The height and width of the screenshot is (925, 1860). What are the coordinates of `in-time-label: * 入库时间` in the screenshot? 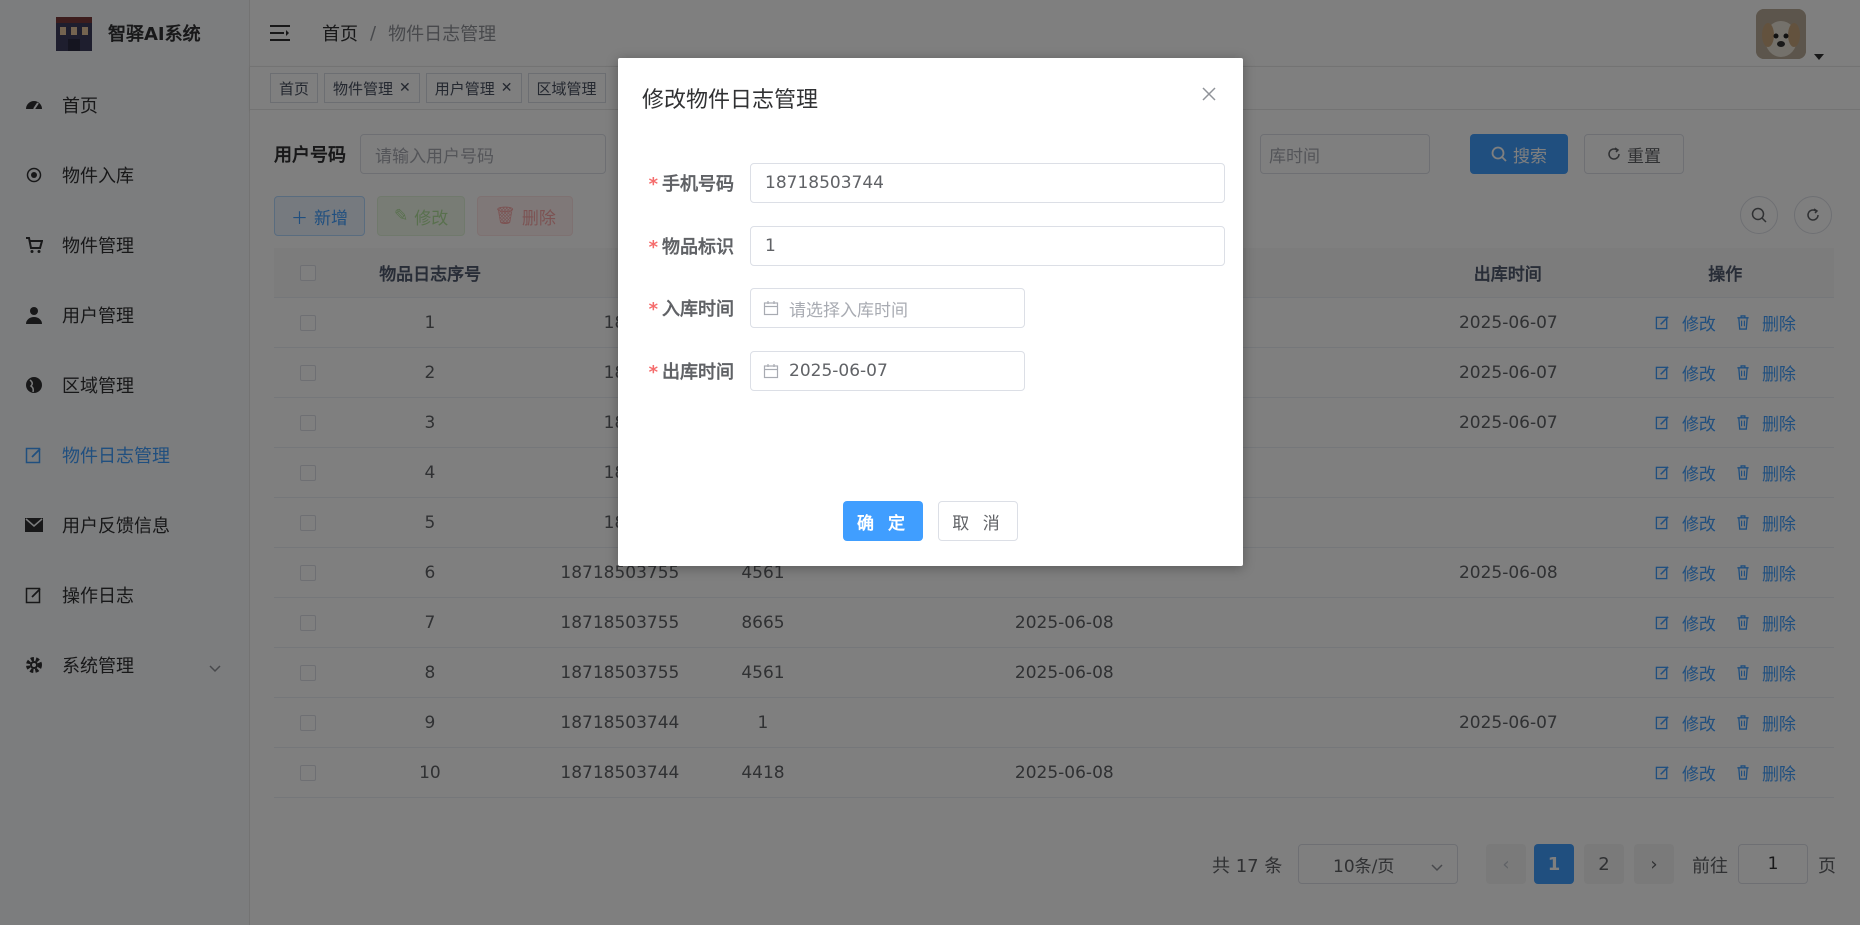 It's located at (696, 308).